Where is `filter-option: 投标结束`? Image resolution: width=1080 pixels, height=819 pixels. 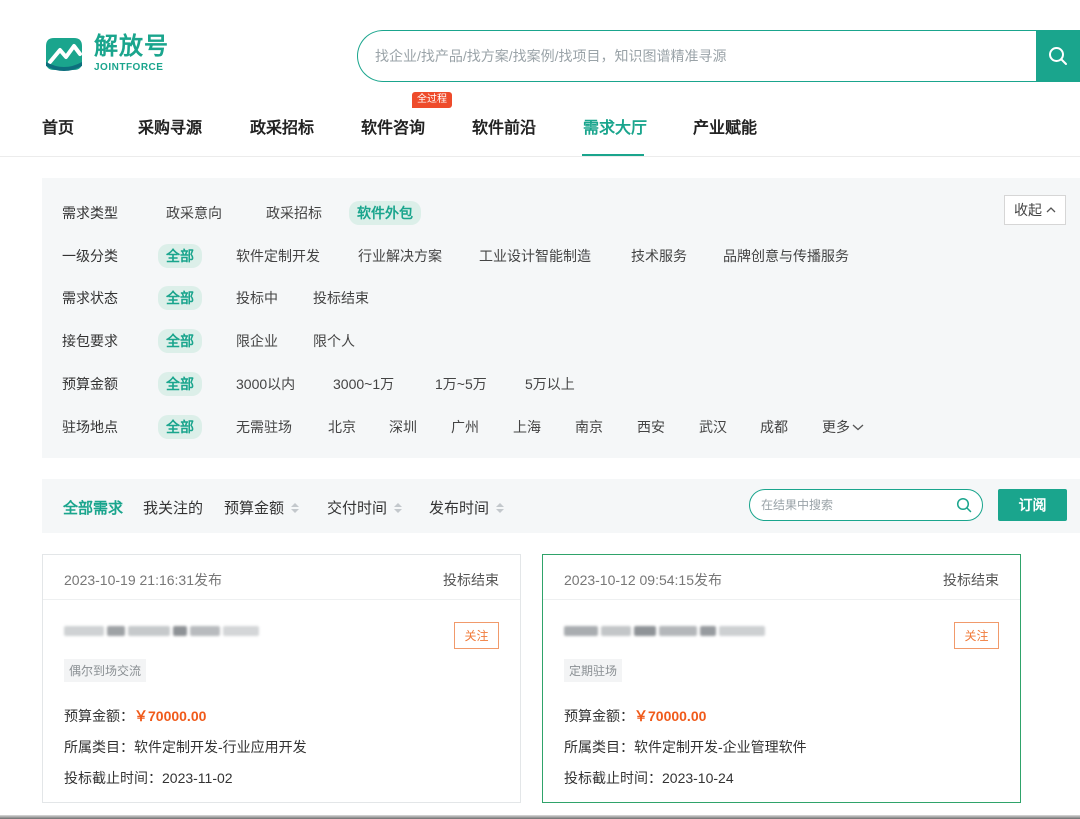 filter-option: 投标结束 is located at coordinates (341, 298).